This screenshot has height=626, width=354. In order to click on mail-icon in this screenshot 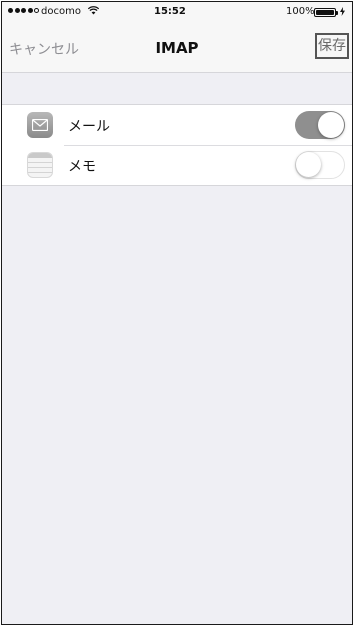, I will do `click(40, 125)`.